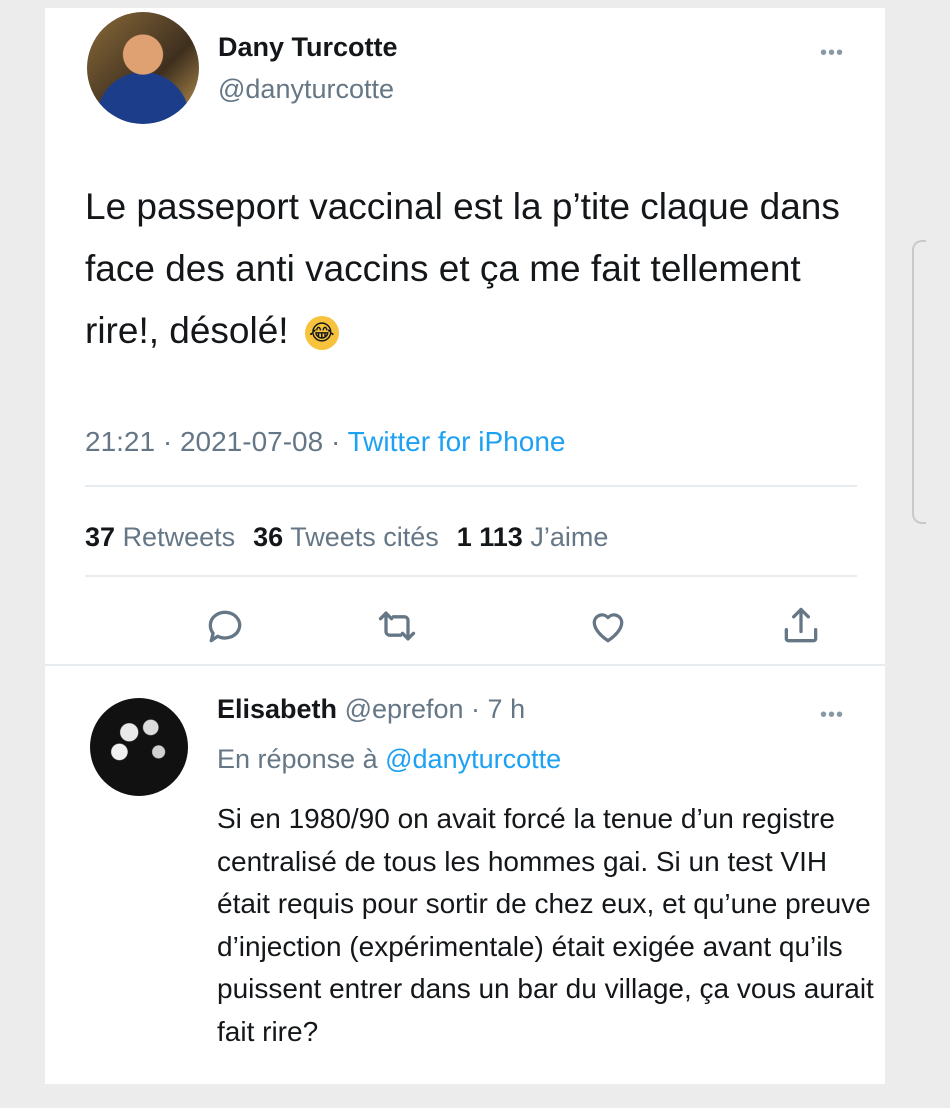  I want to click on quotes-stat: 36 Tweets cités, so click(346, 537).